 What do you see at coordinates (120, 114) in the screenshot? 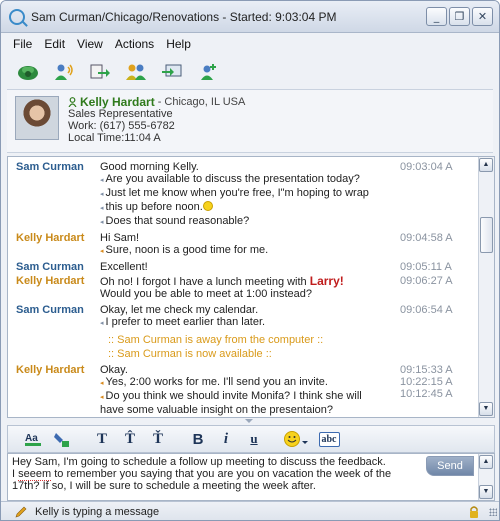
I see `contact-title: Sales Representative` at bounding box center [120, 114].